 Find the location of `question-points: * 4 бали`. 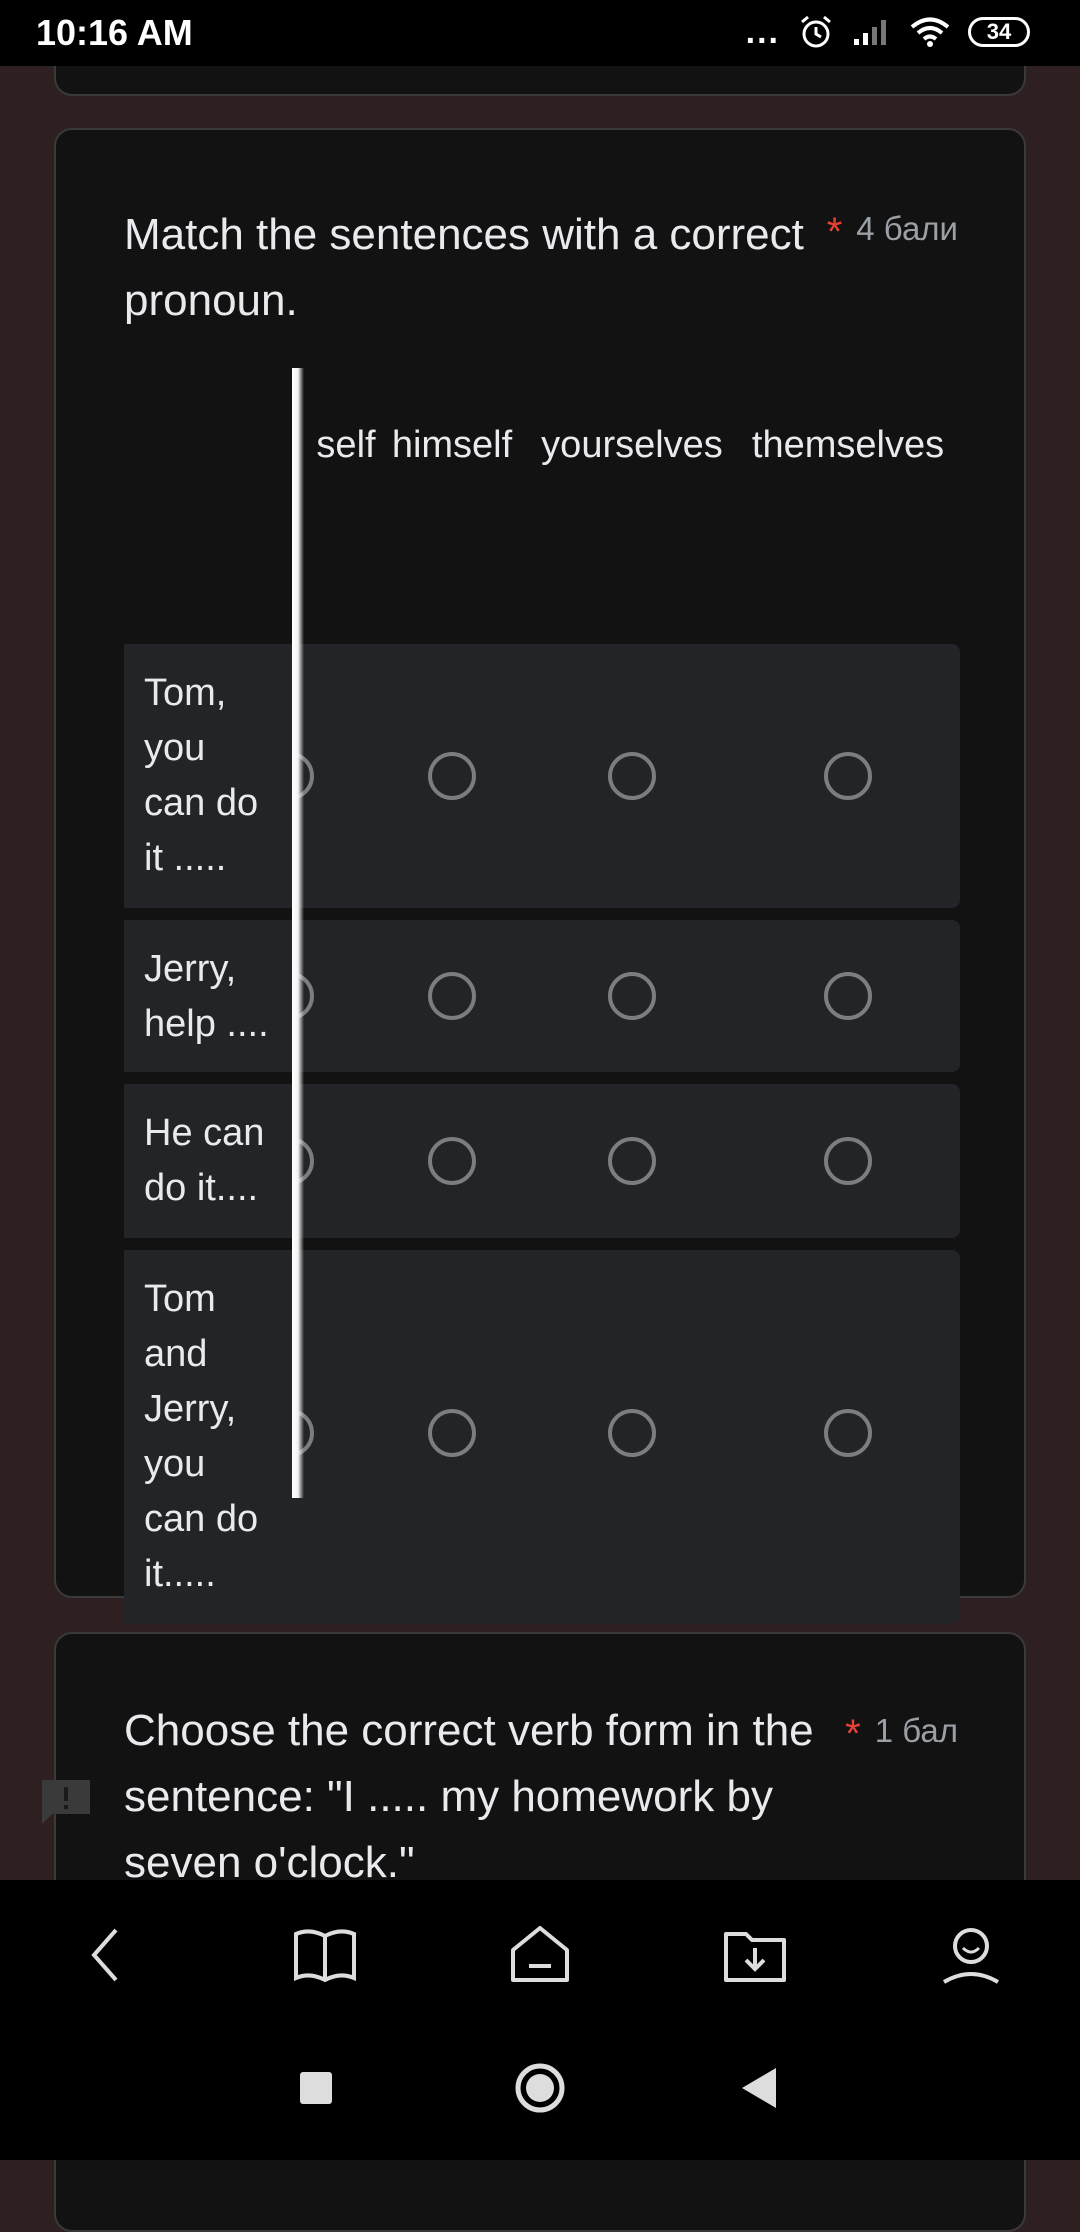

question-points: * 4 бали is located at coordinates (892, 232).